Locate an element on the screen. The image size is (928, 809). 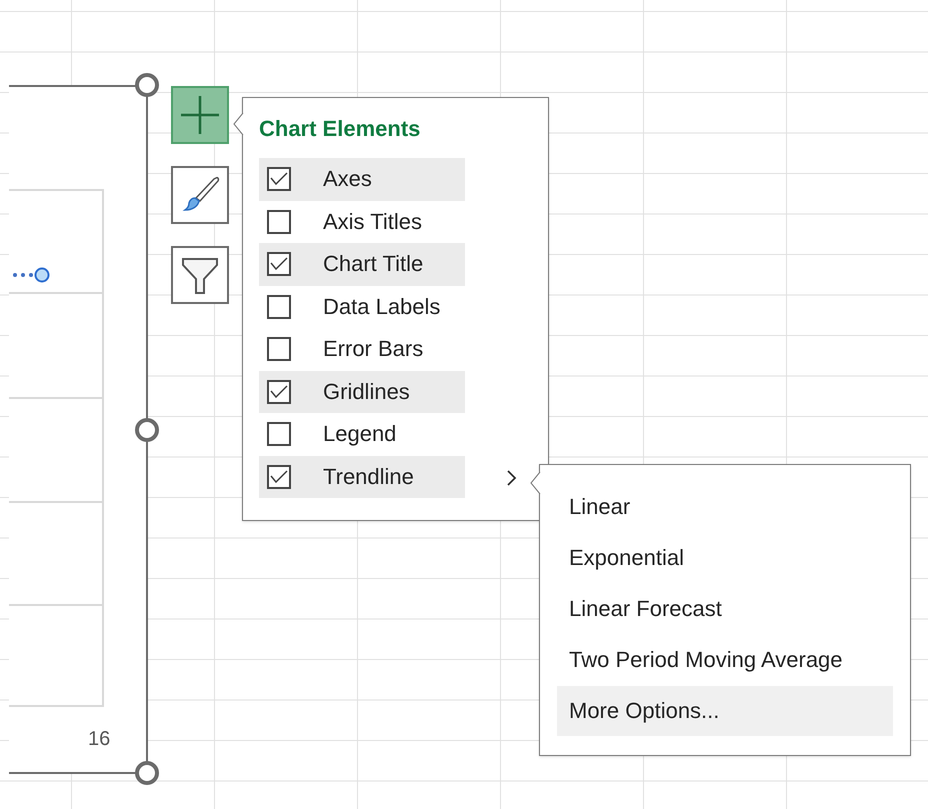
chart-elements-button is located at coordinates (200, 115).